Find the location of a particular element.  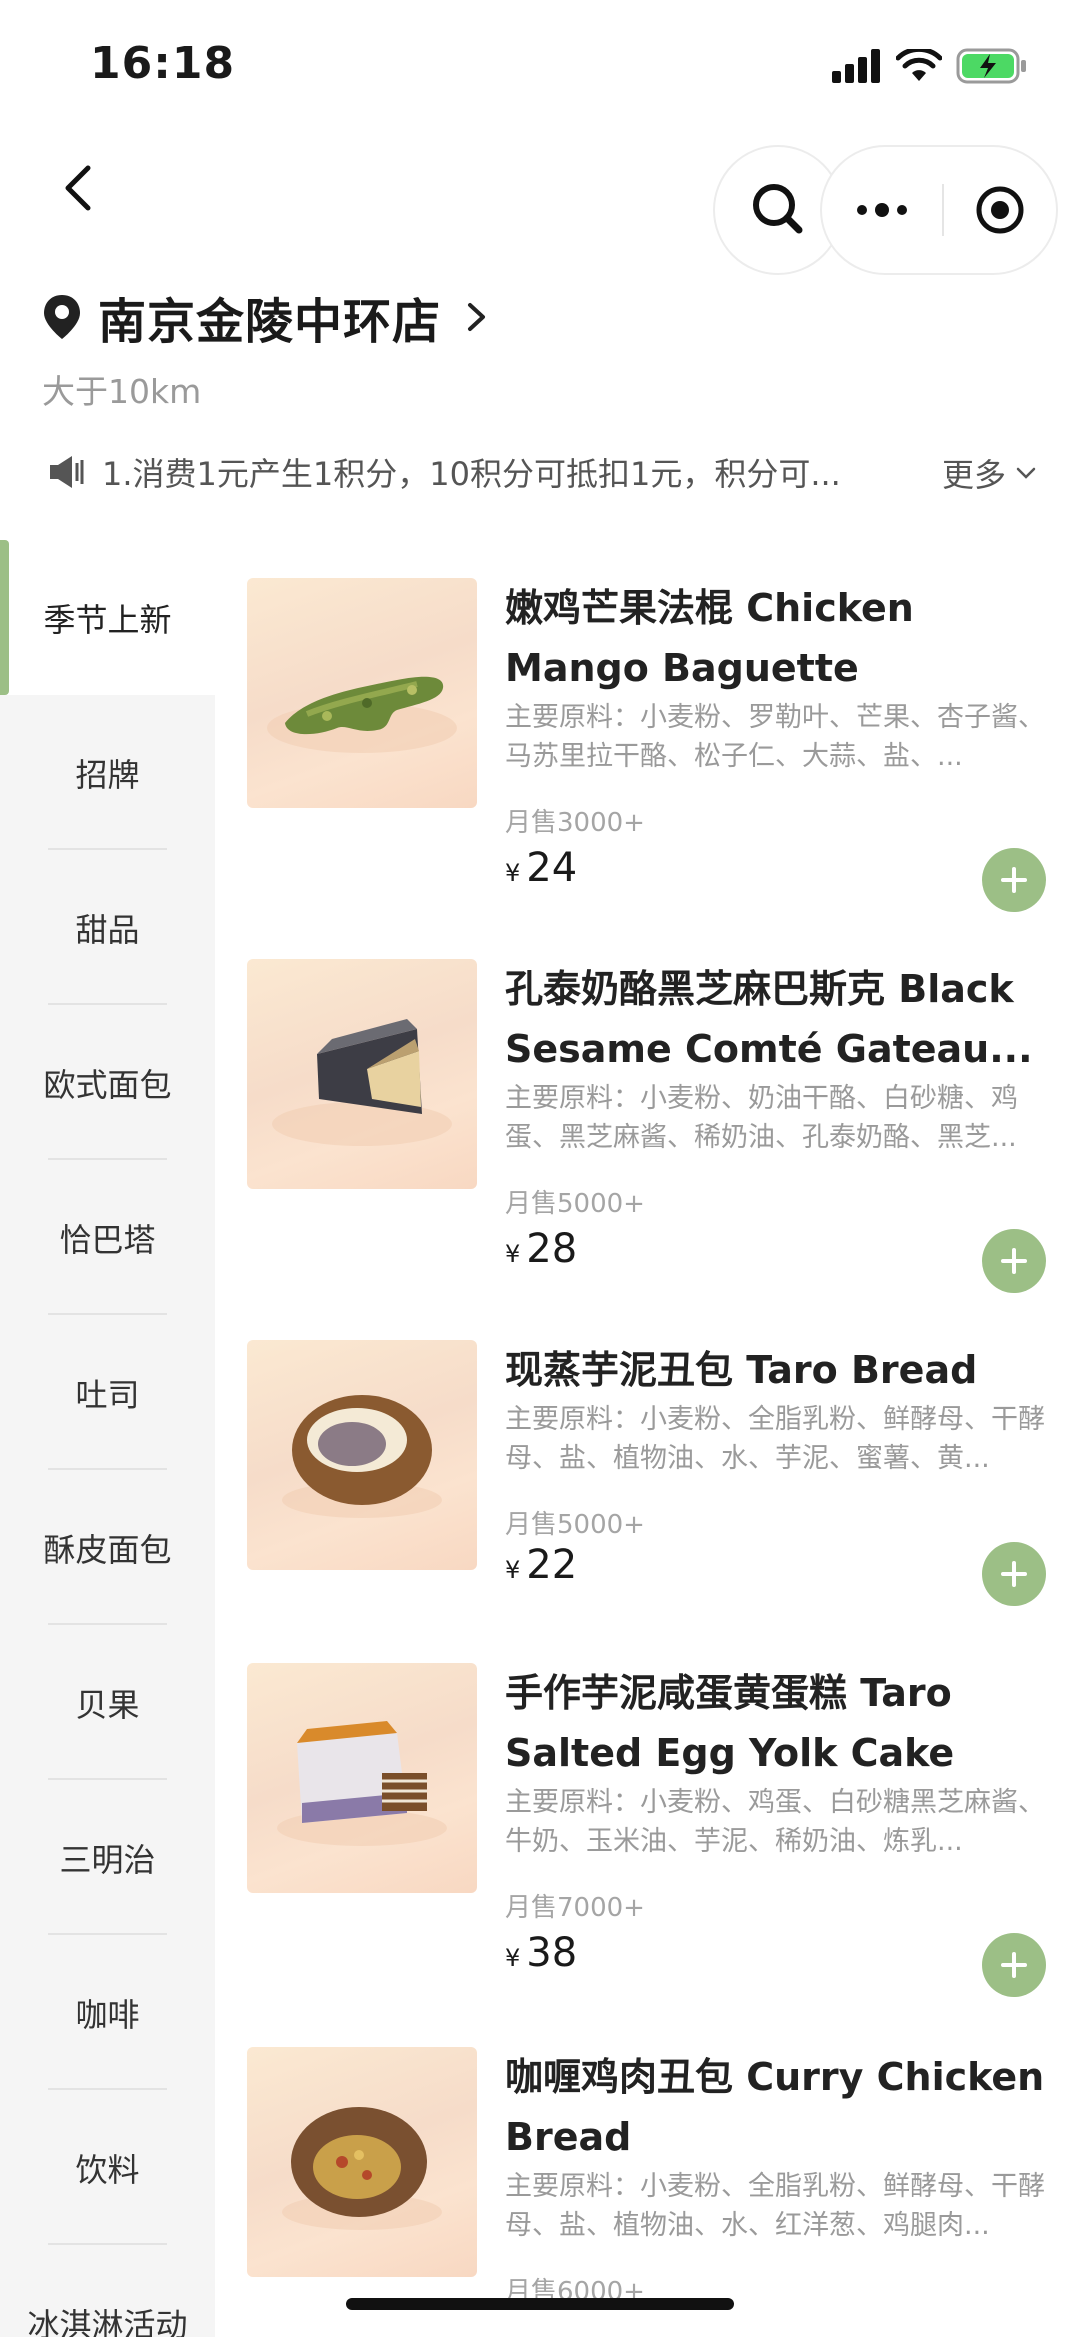

product-title: 咖喱鸡肉丑包 Curry Chicken Bread is located at coordinates (775, 2107).